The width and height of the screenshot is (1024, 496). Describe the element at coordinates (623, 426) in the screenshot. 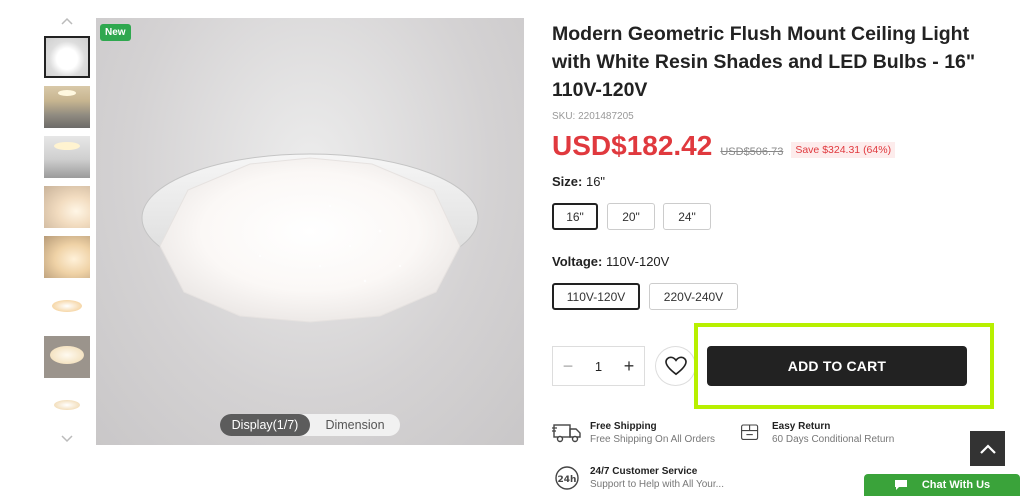

I see `feature-title: Free Shipping` at that location.